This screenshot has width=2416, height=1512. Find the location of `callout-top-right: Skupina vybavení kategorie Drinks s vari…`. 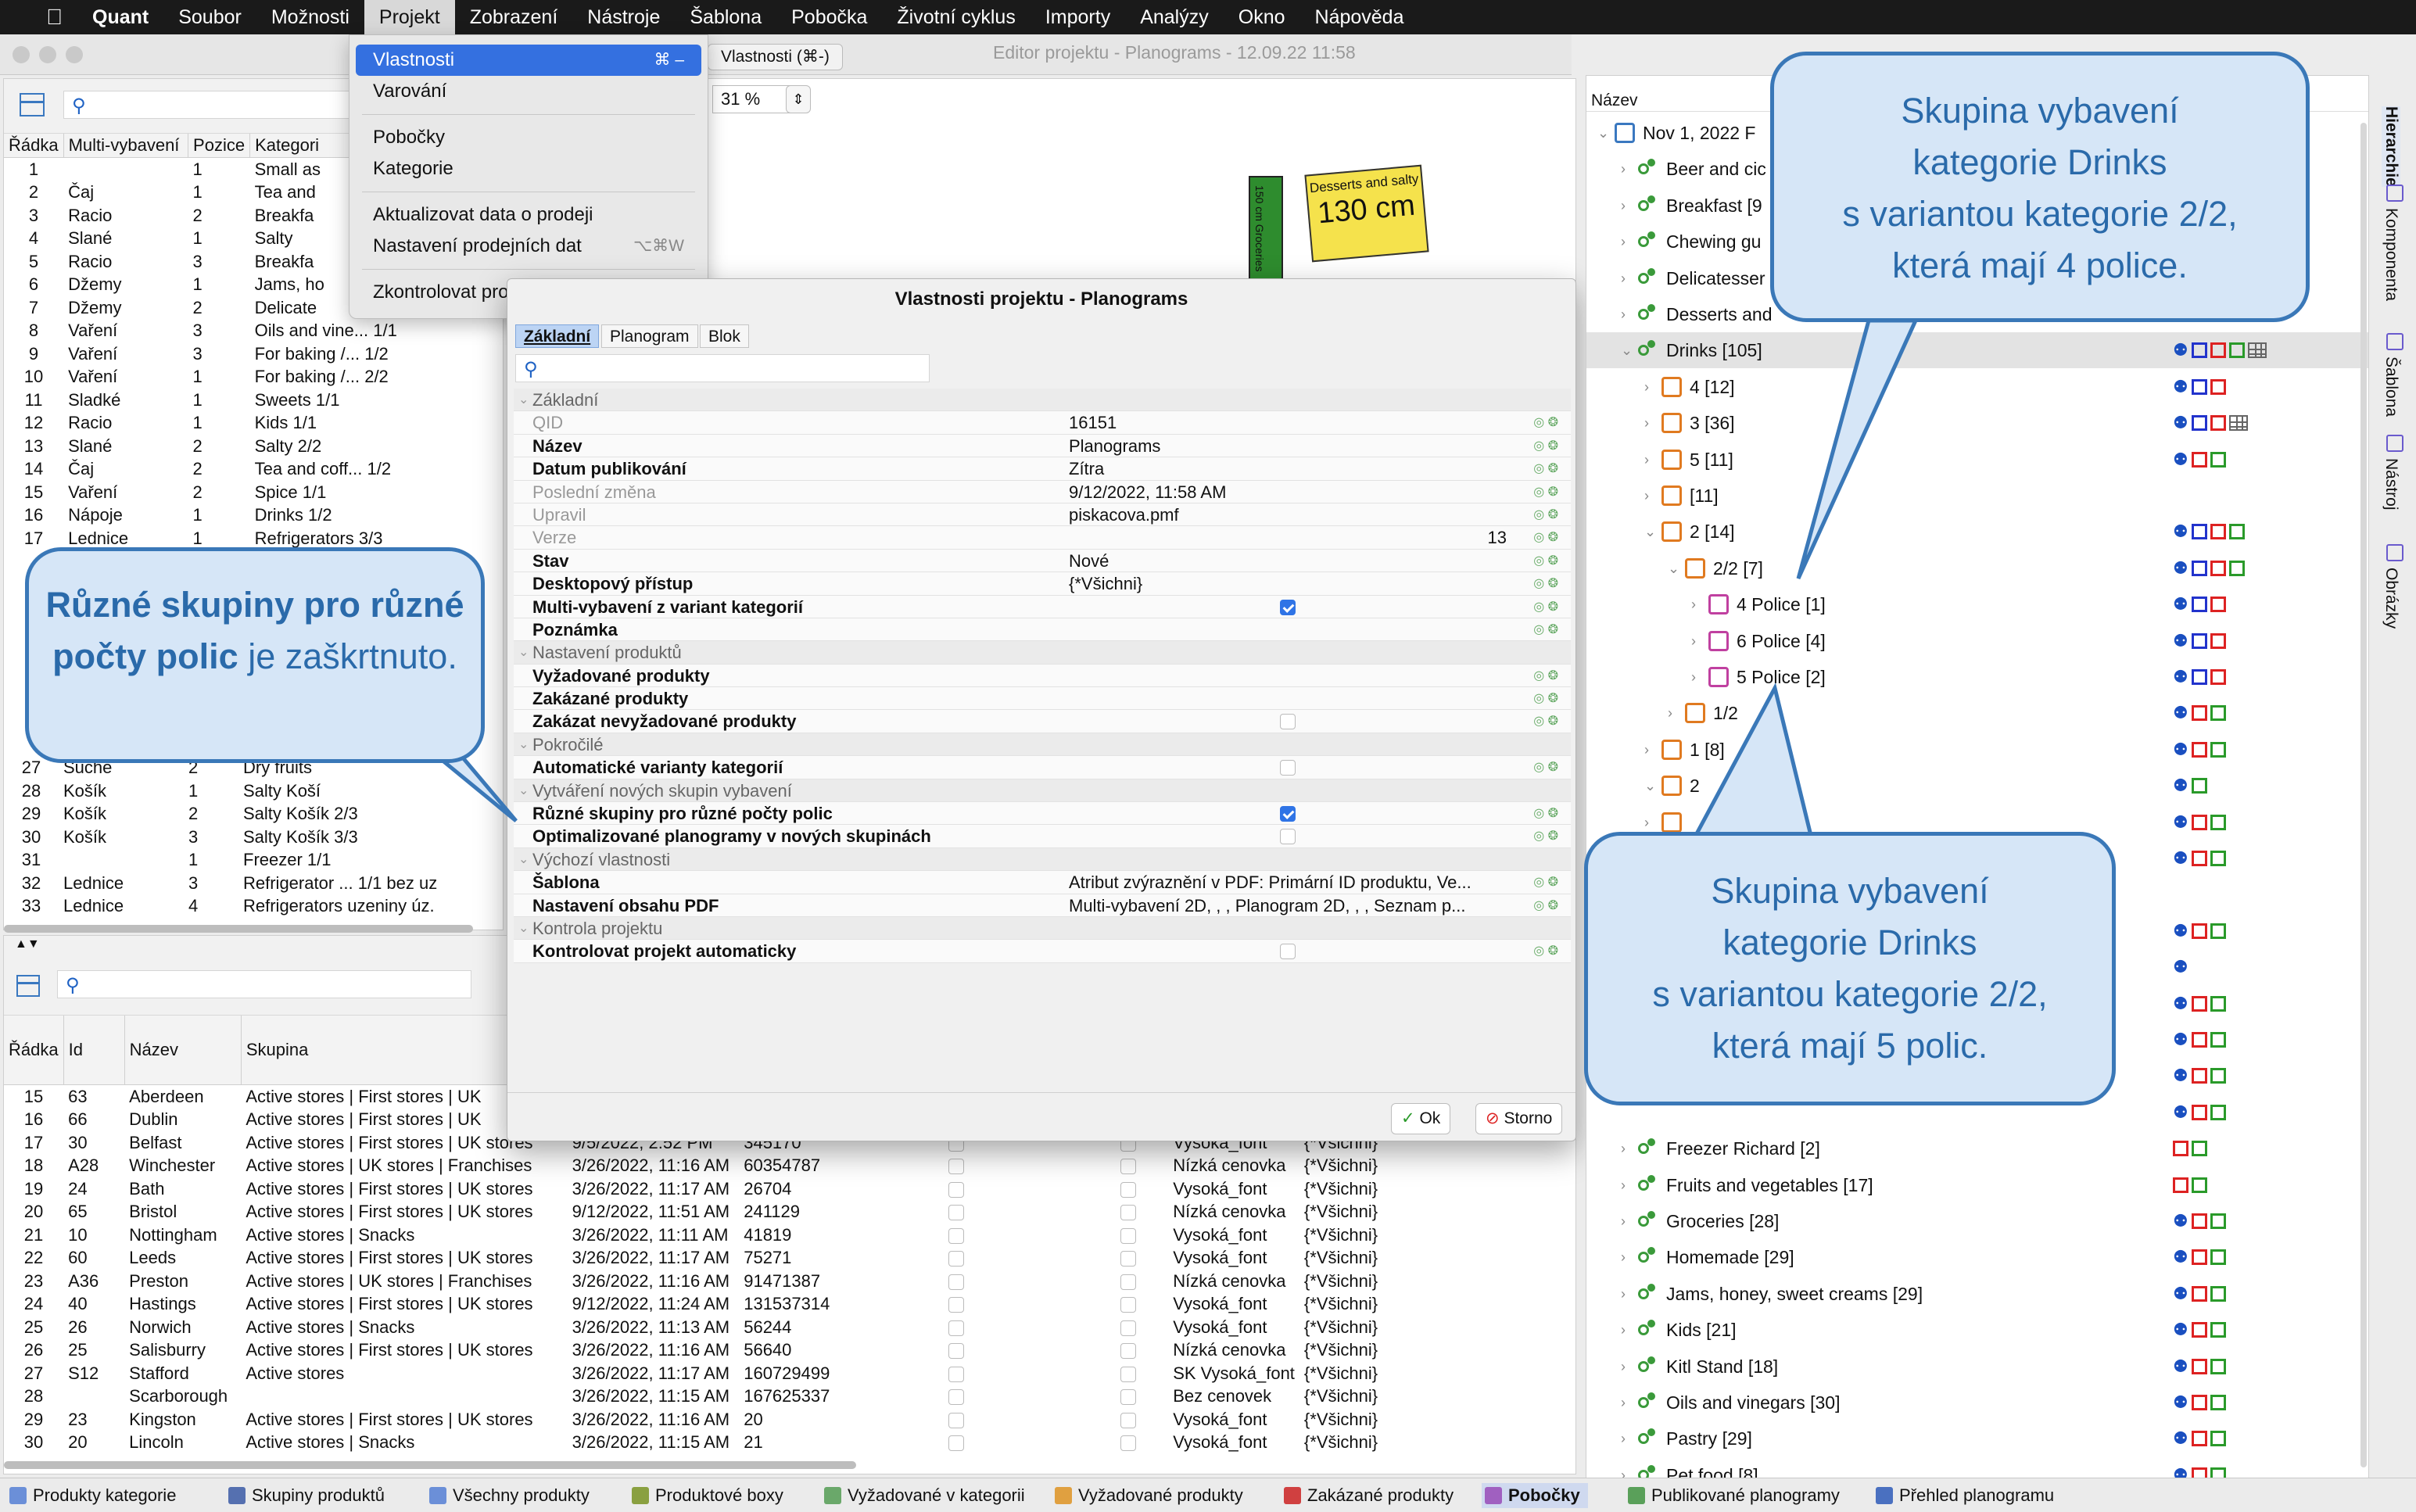

callout-top-right: Skupina vybavení kategorie Drinks s vari… is located at coordinates (2040, 187).